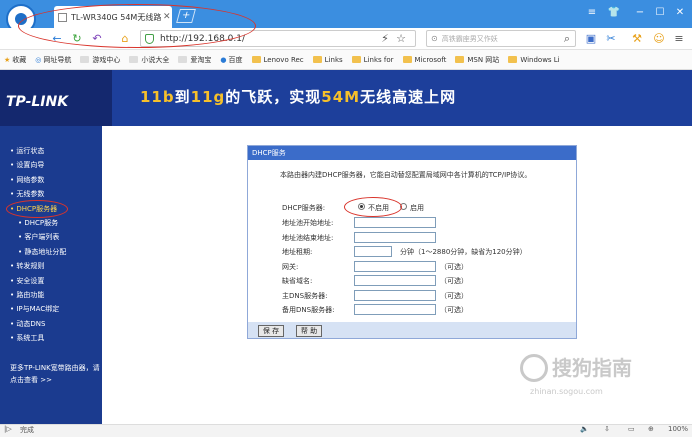 This screenshot has width=692, height=437. What do you see at coordinates (637, 39) in the screenshot?
I see `tools-icon: ⚒` at bounding box center [637, 39].